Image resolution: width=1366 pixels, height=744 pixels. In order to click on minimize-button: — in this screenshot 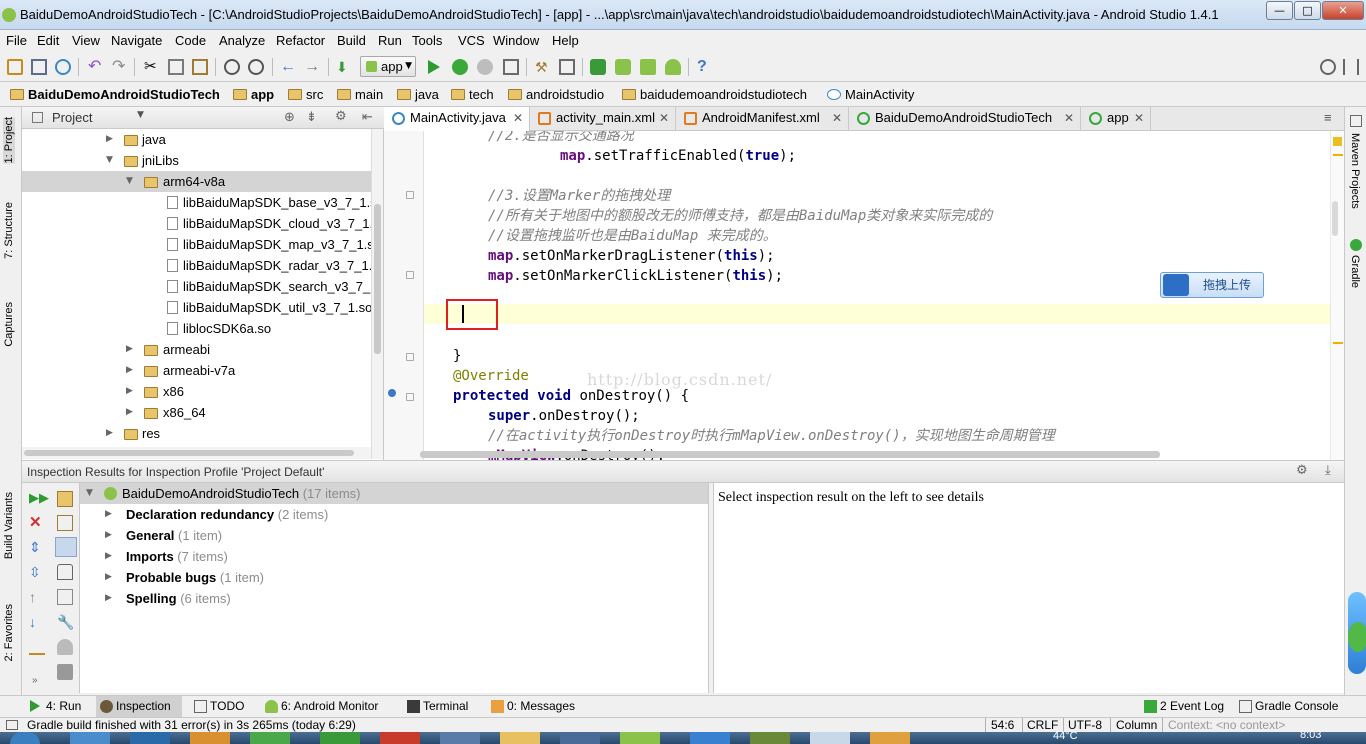, I will do `click(1279, 10)`.